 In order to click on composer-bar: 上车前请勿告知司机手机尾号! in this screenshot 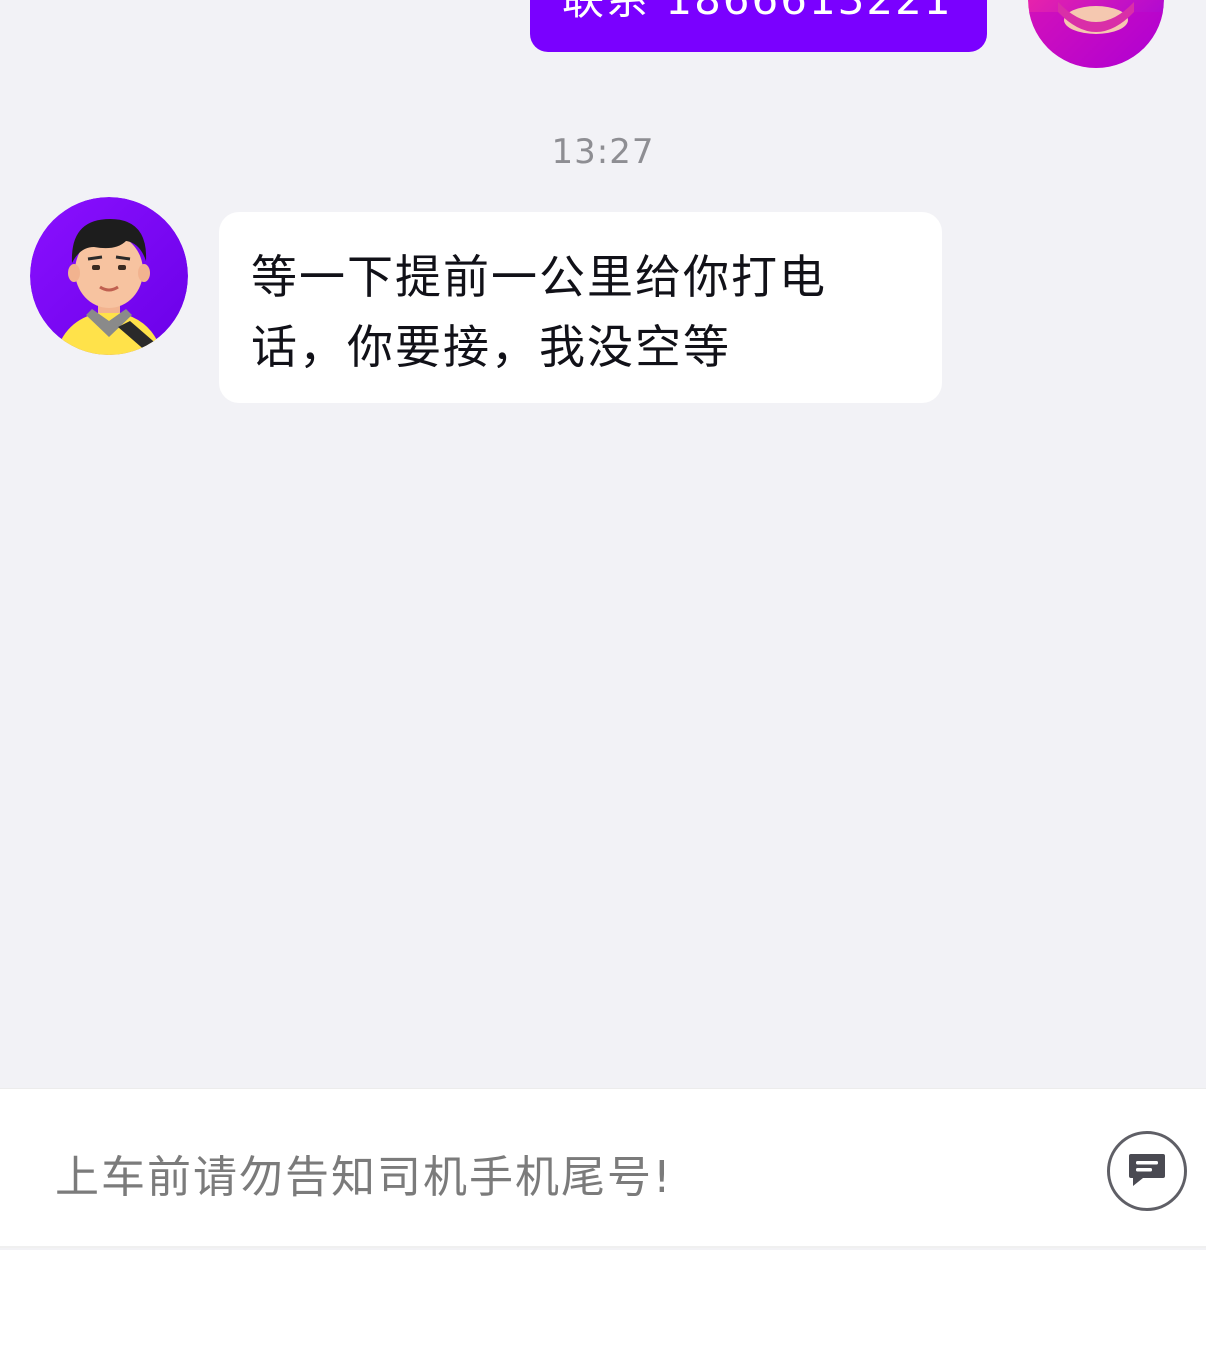, I will do `click(603, 1168)`.